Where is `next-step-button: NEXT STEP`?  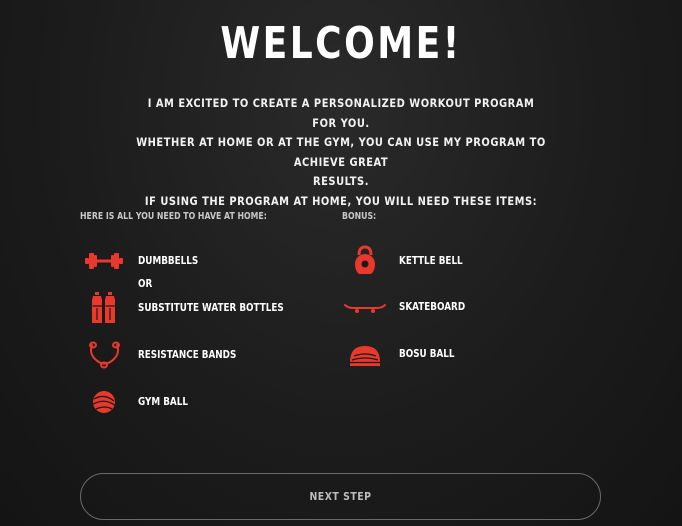
next-step-button: NEXT STEP is located at coordinates (340, 496).